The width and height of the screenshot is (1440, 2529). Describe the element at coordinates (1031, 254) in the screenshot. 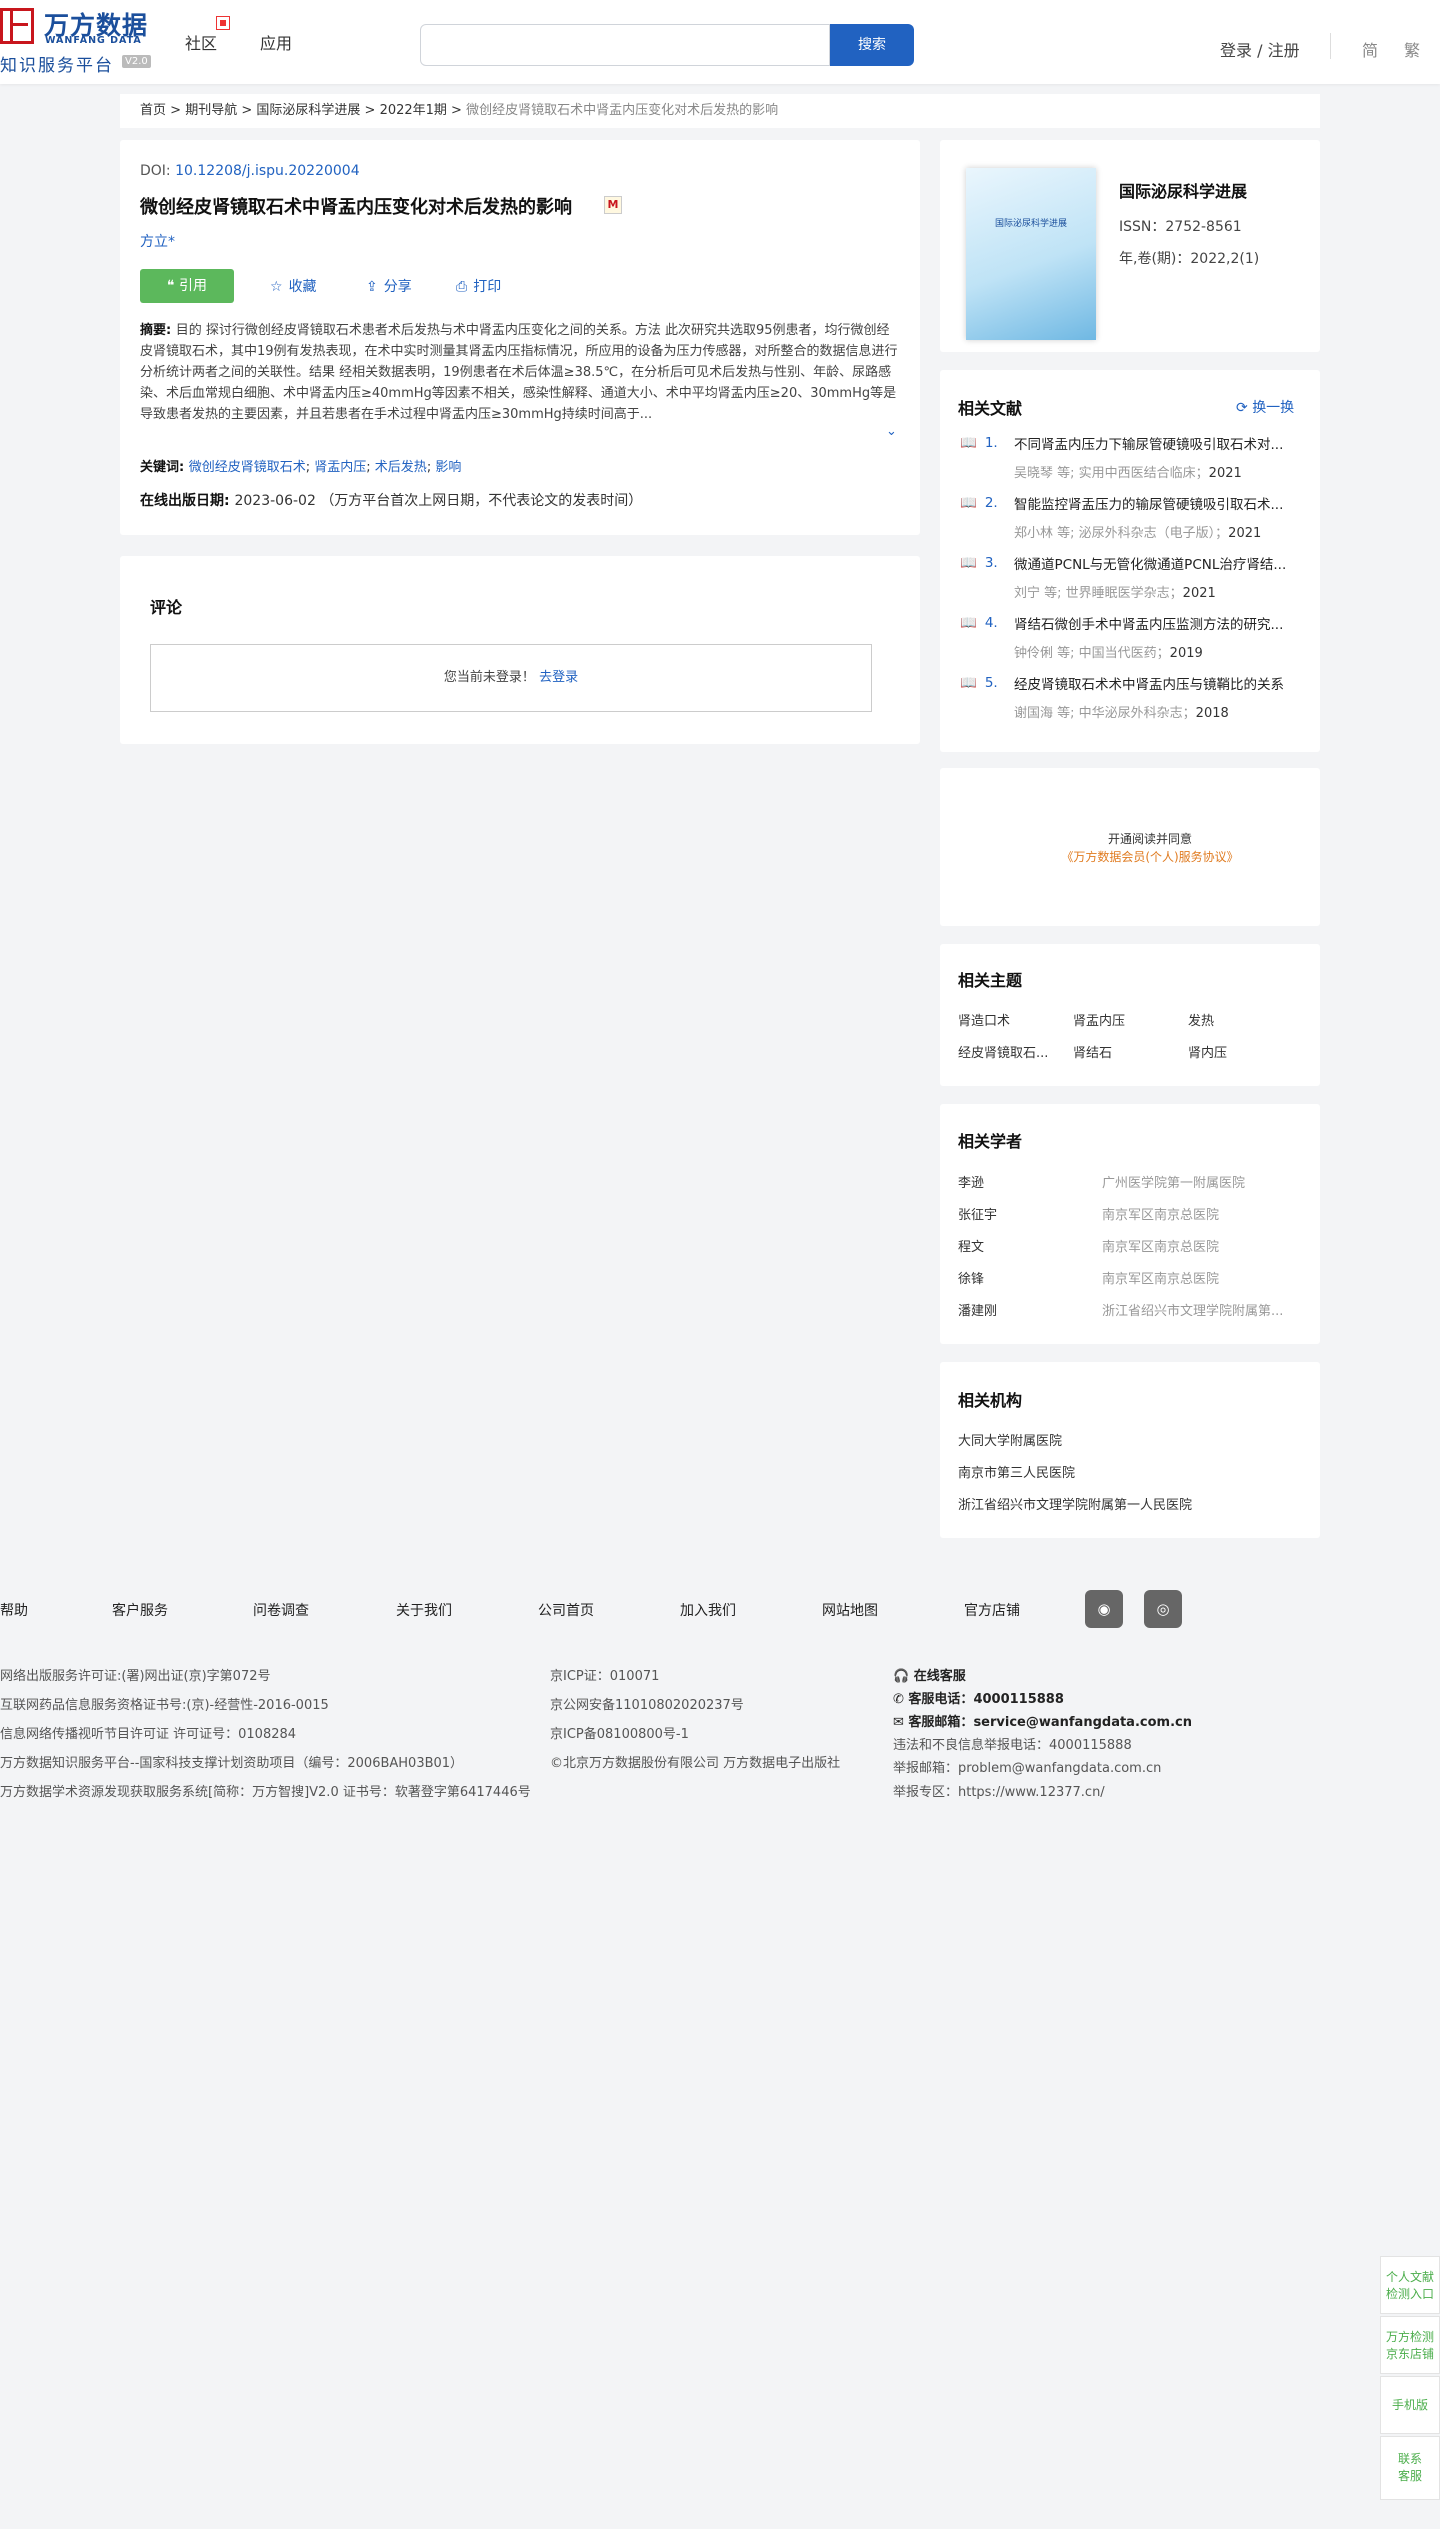

I see `journal-cover: 国际泌尿科学进展` at that location.